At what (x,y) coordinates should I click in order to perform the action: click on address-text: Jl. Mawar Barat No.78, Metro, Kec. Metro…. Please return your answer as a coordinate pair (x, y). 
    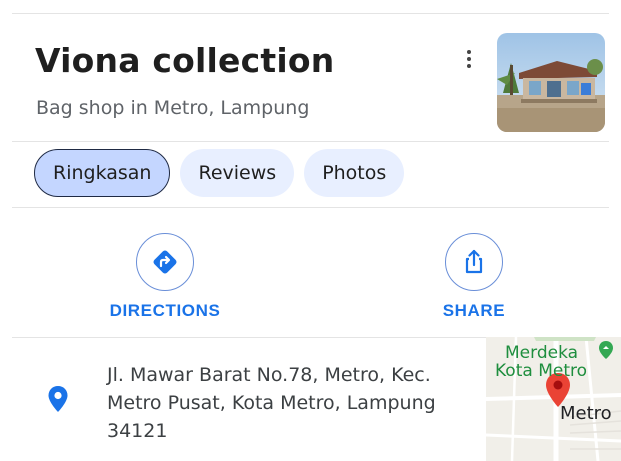
    Looking at the image, I should click on (287, 403).